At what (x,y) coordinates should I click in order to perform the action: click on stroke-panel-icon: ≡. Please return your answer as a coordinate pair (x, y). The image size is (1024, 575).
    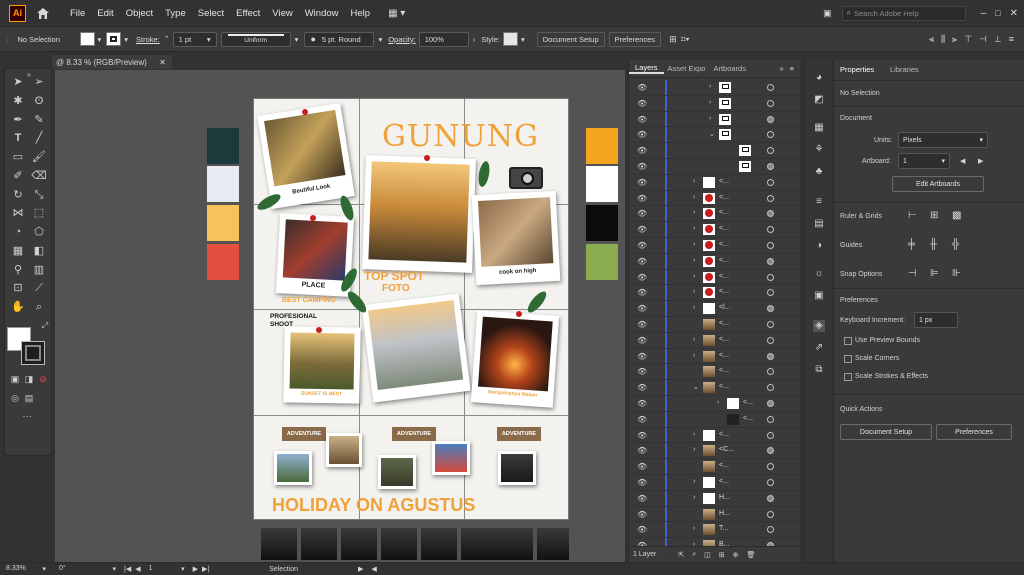
    Looking at the image, I should click on (819, 202).